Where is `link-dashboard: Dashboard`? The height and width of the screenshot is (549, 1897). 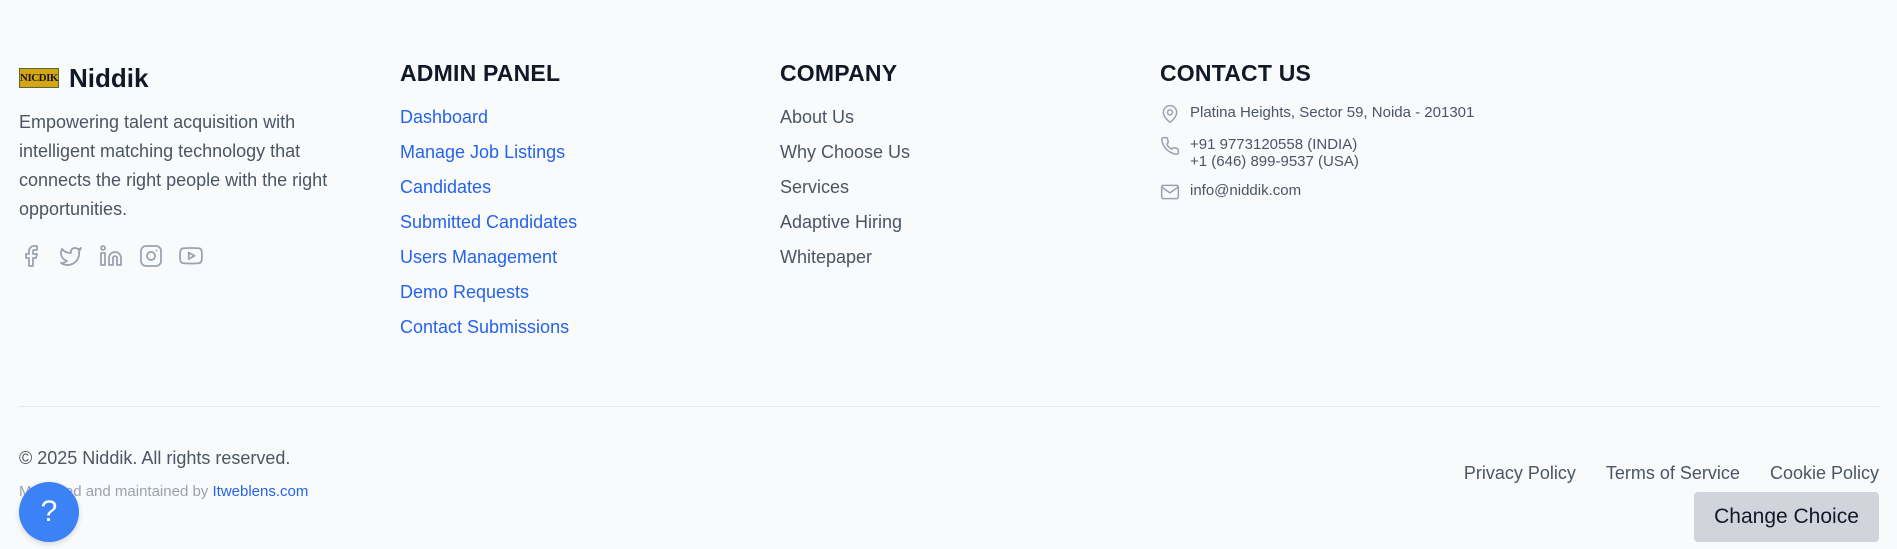 link-dashboard: Dashboard is located at coordinates (444, 117).